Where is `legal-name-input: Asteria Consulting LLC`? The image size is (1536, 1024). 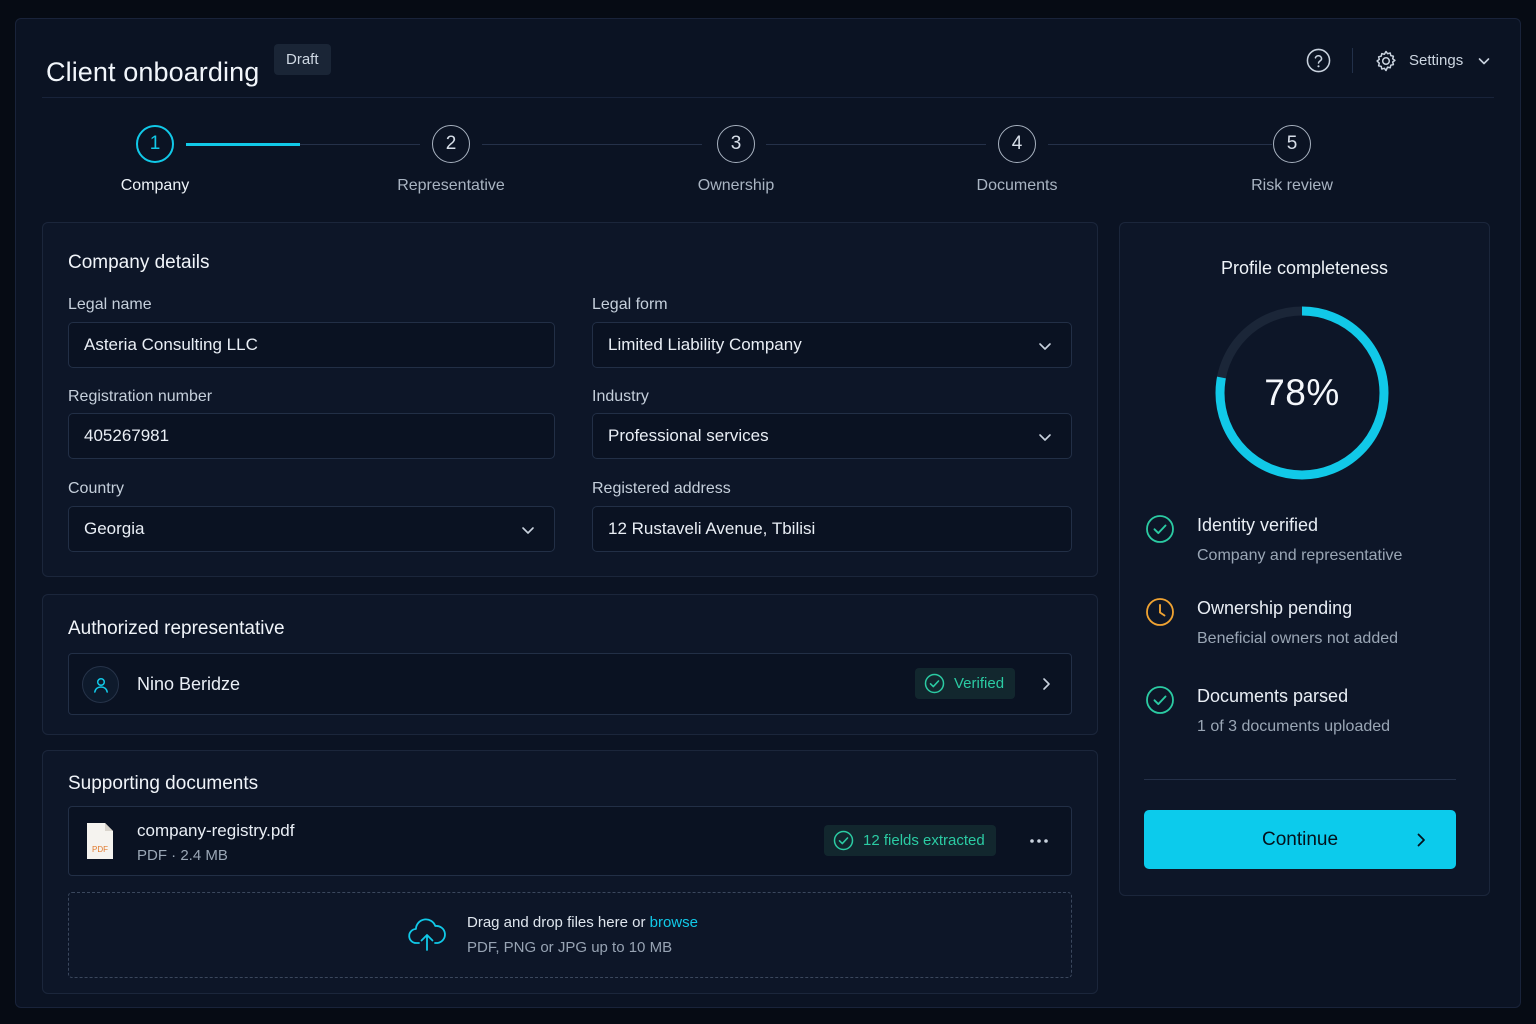 legal-name-input: Asteria Consulting LLC is located at coordinates (311, 345).